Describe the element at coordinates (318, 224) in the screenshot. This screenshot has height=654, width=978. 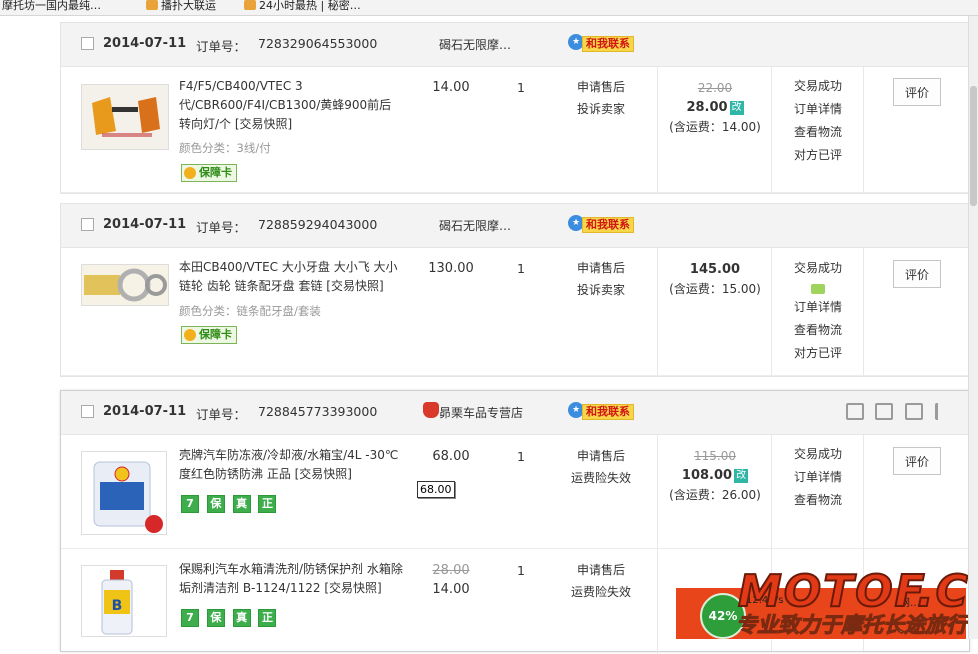
I see `order-number: 728859294043000` at that location.